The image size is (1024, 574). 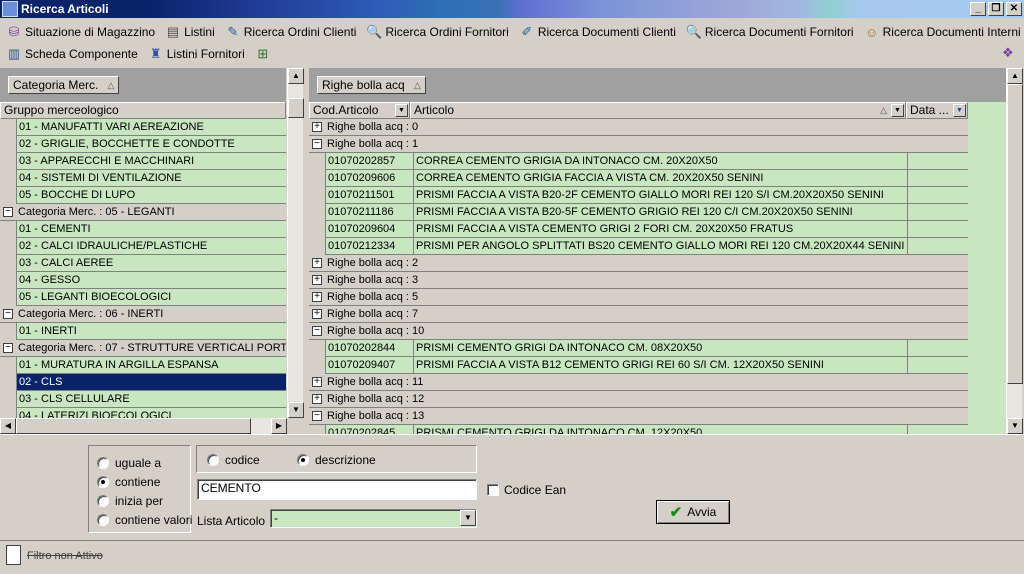 I want to click on list-item: 01 - MURATURA IN ARGILLA ESPANSA, so click(x=151, y=365).